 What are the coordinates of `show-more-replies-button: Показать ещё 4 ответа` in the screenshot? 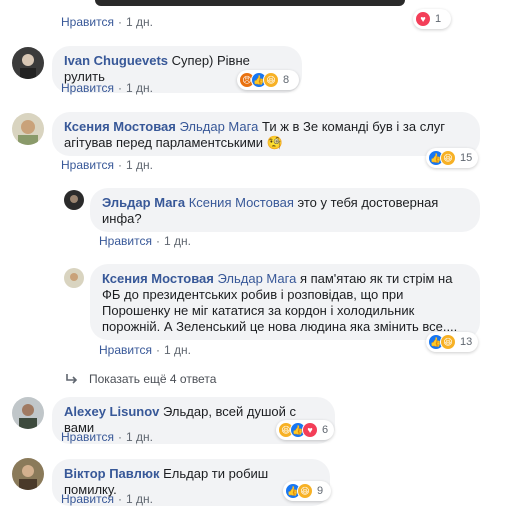 It's located at (140, 379).